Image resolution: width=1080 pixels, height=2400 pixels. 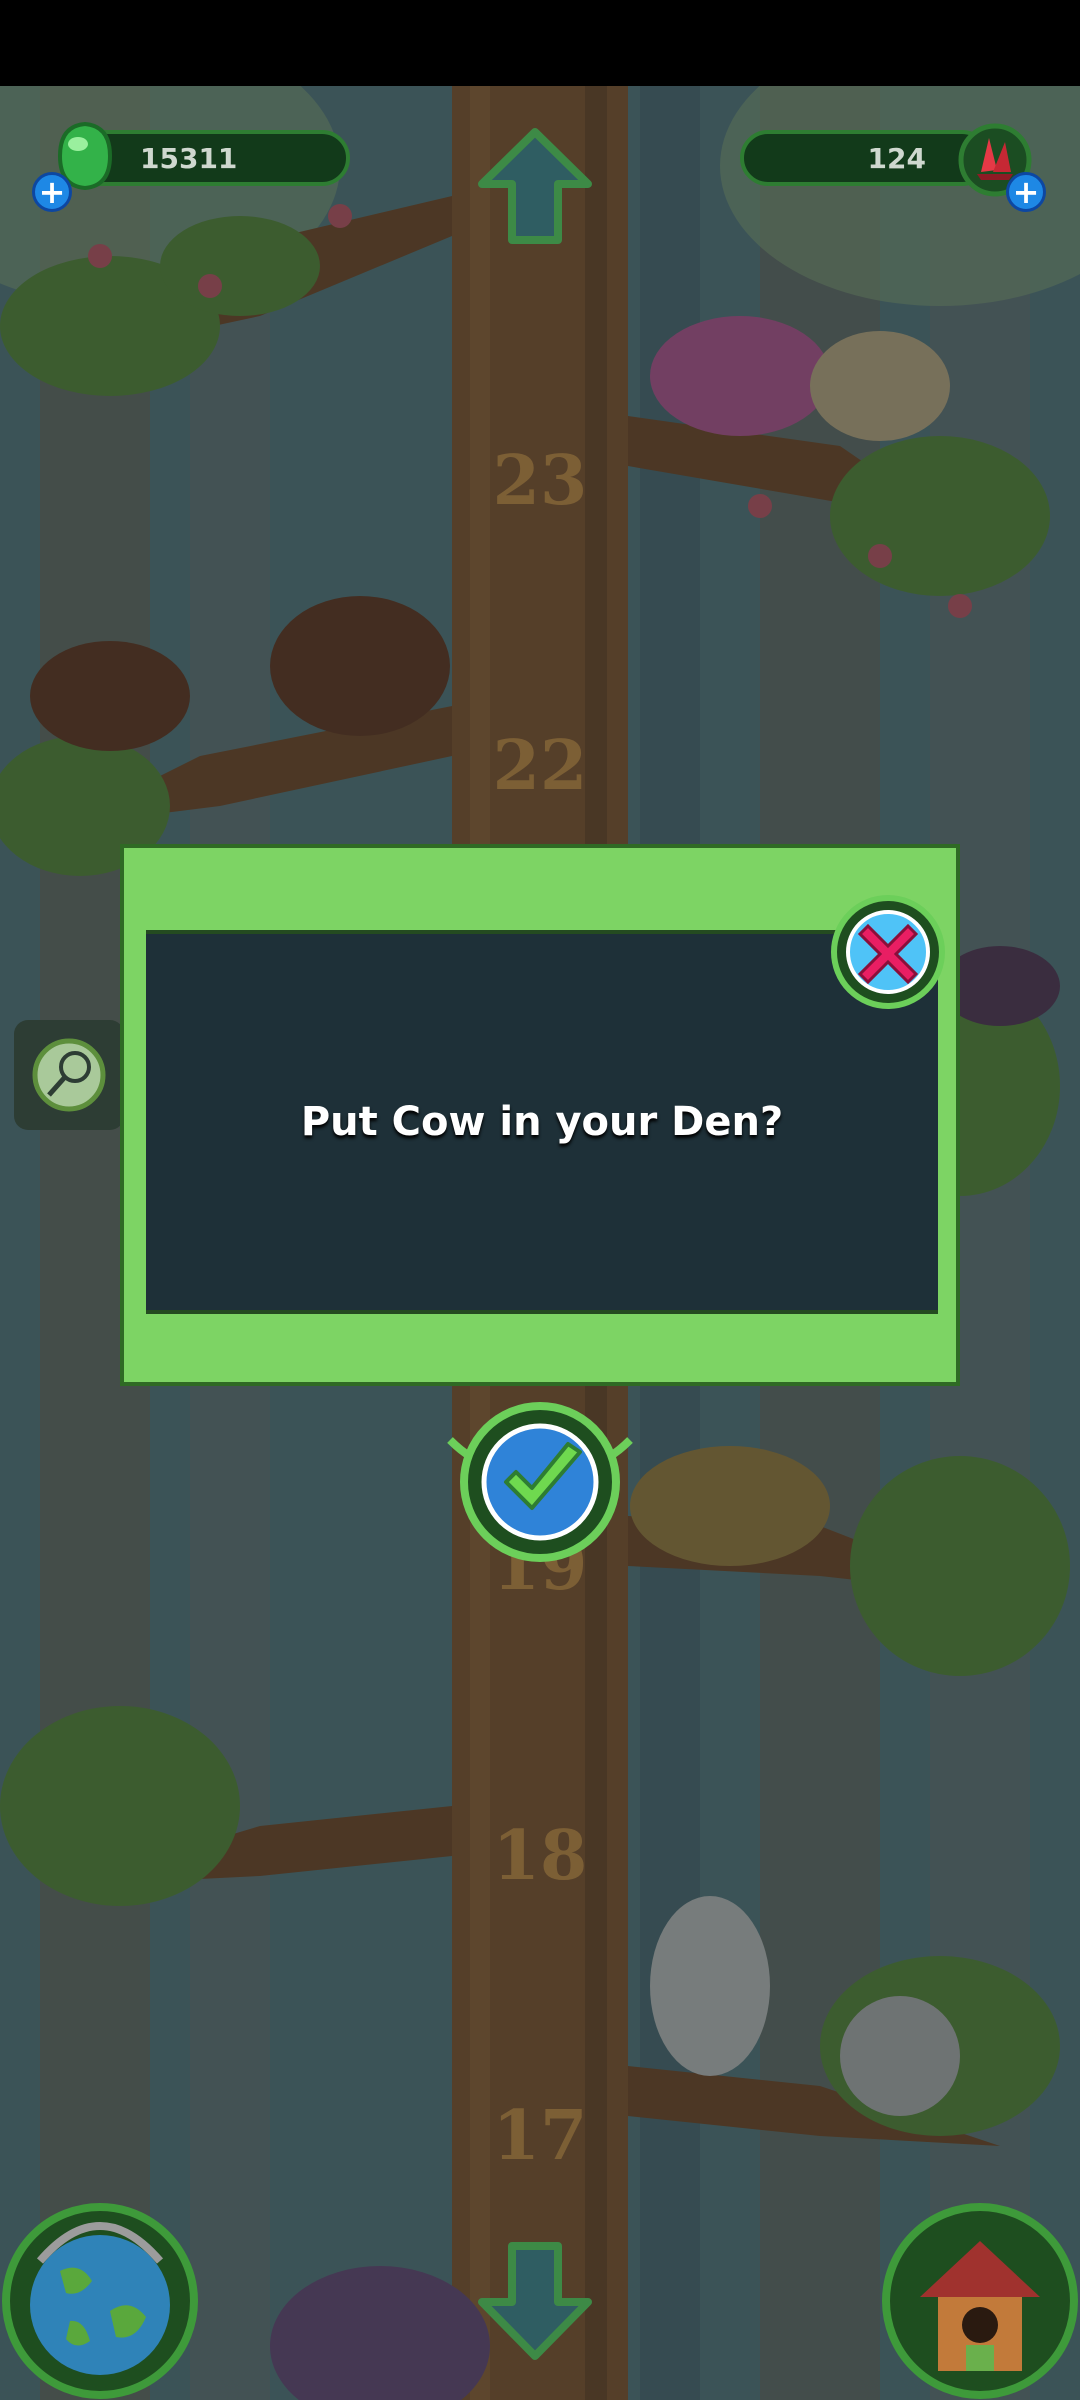 I want to click on add-coins-button: +, so click(x=52, y=192).